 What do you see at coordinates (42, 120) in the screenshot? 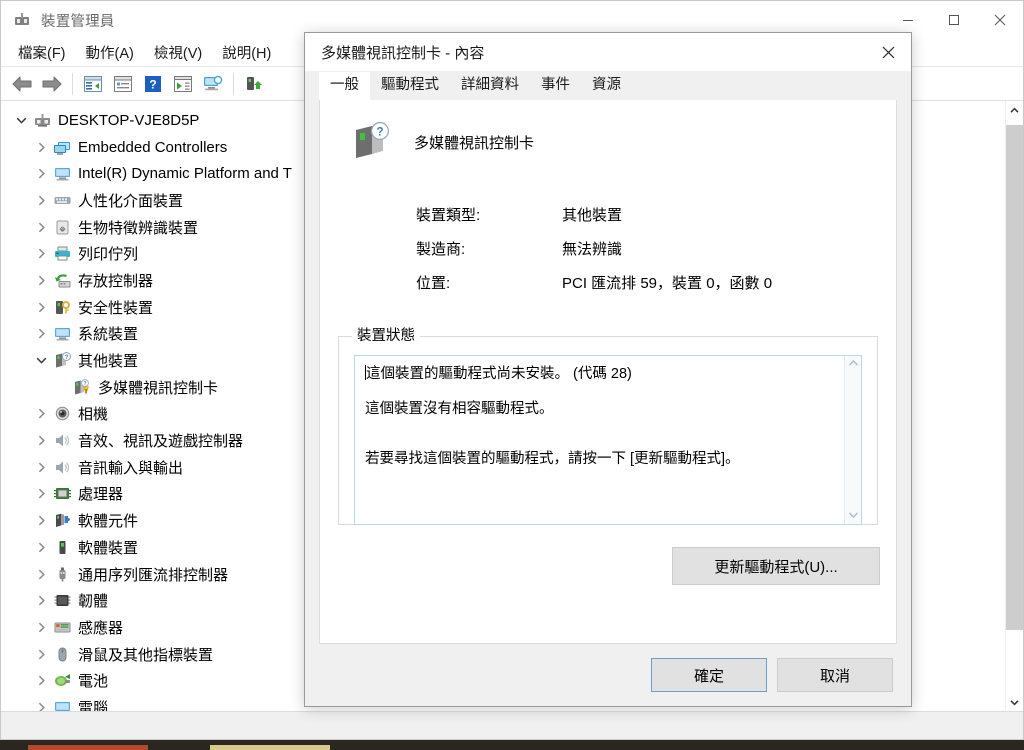
I see `computer-icon` at bounding box center [42, 120].